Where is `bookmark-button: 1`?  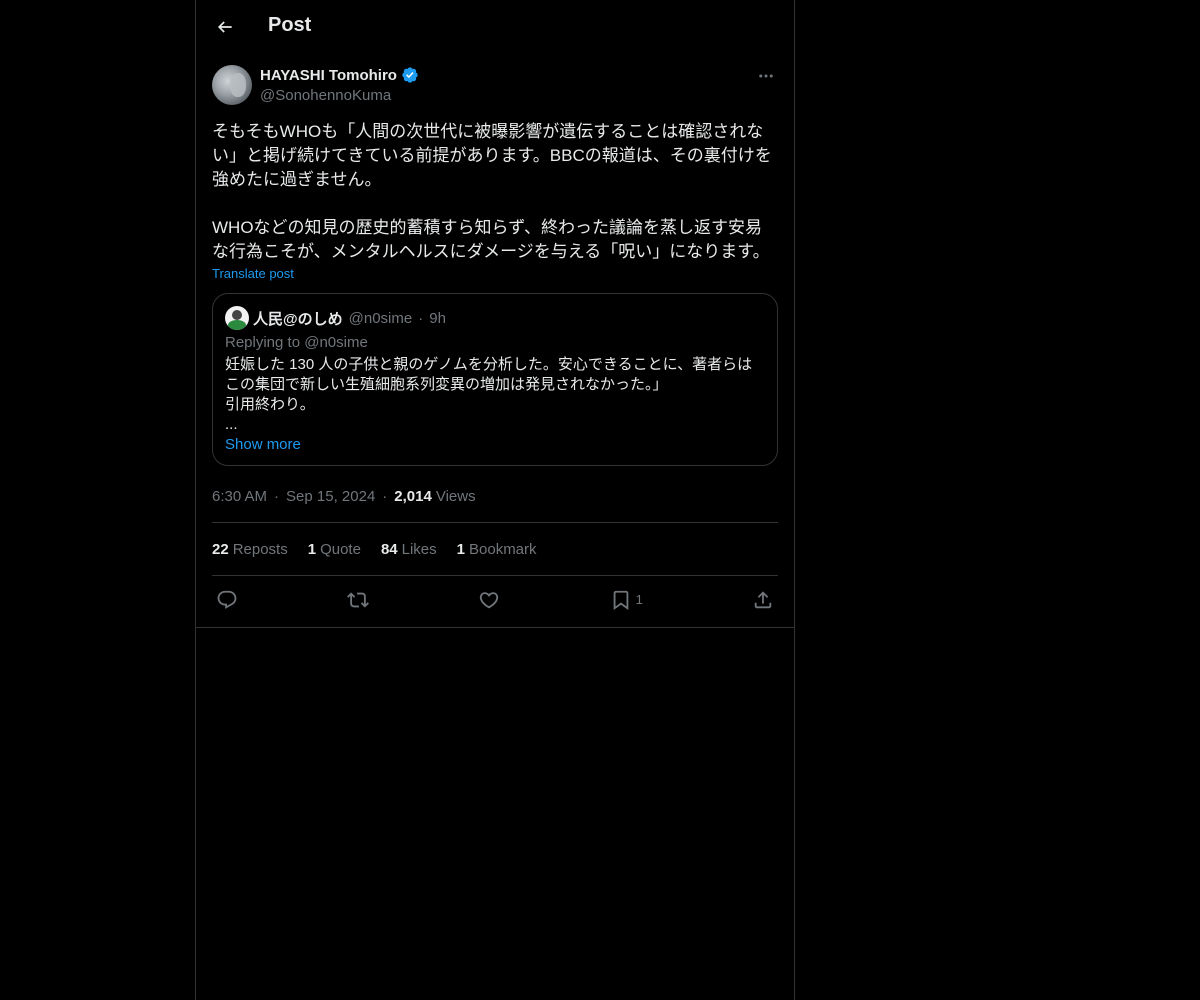 bookmark-button: 1 is located at coordinates (626, 600).